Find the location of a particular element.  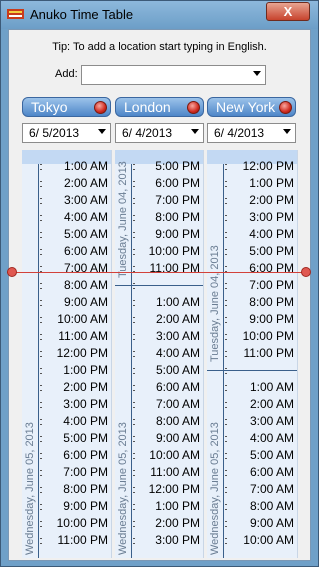

close-button: X is located at coordinates (288, 11).